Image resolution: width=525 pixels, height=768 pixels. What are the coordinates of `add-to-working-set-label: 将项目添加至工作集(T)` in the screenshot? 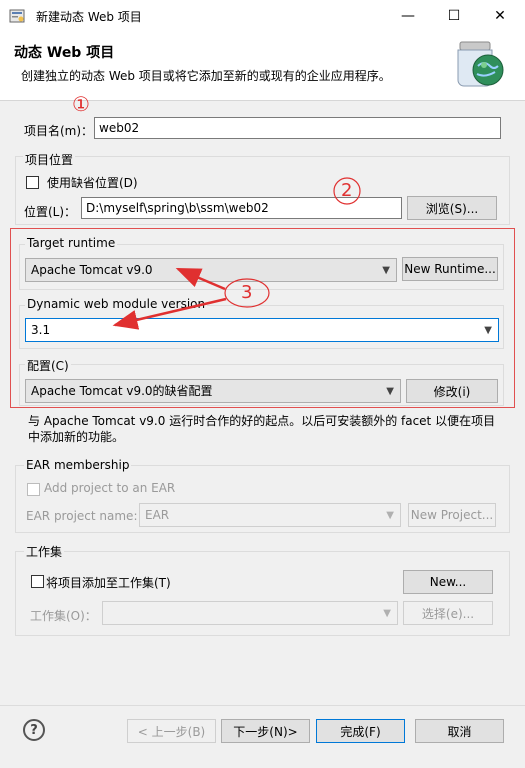 It's located at (108, 583).